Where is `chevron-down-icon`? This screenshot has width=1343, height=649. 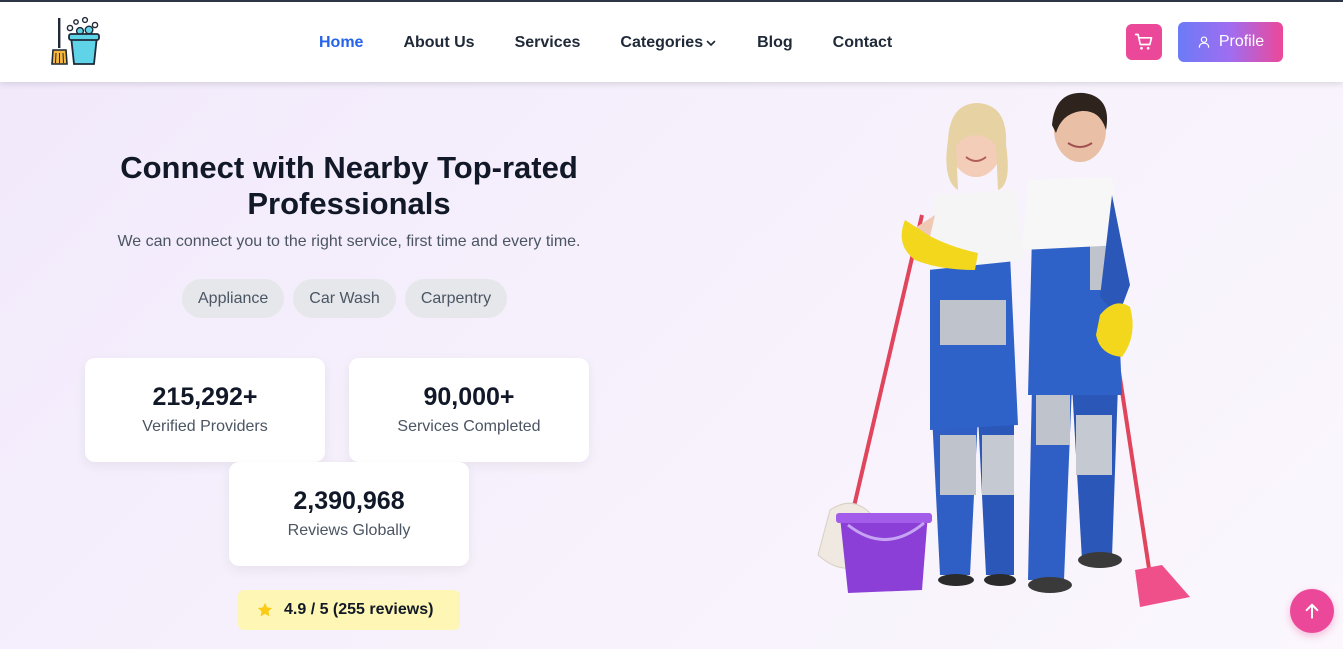
chevron-down-icon is located at coordinates (711, 43).